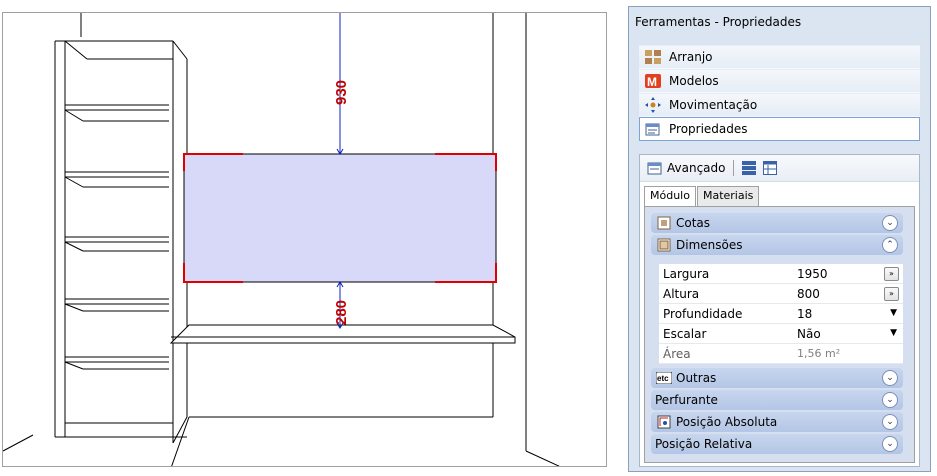  I want to click on section-cotas-label: Cotas, so click(693, 223).